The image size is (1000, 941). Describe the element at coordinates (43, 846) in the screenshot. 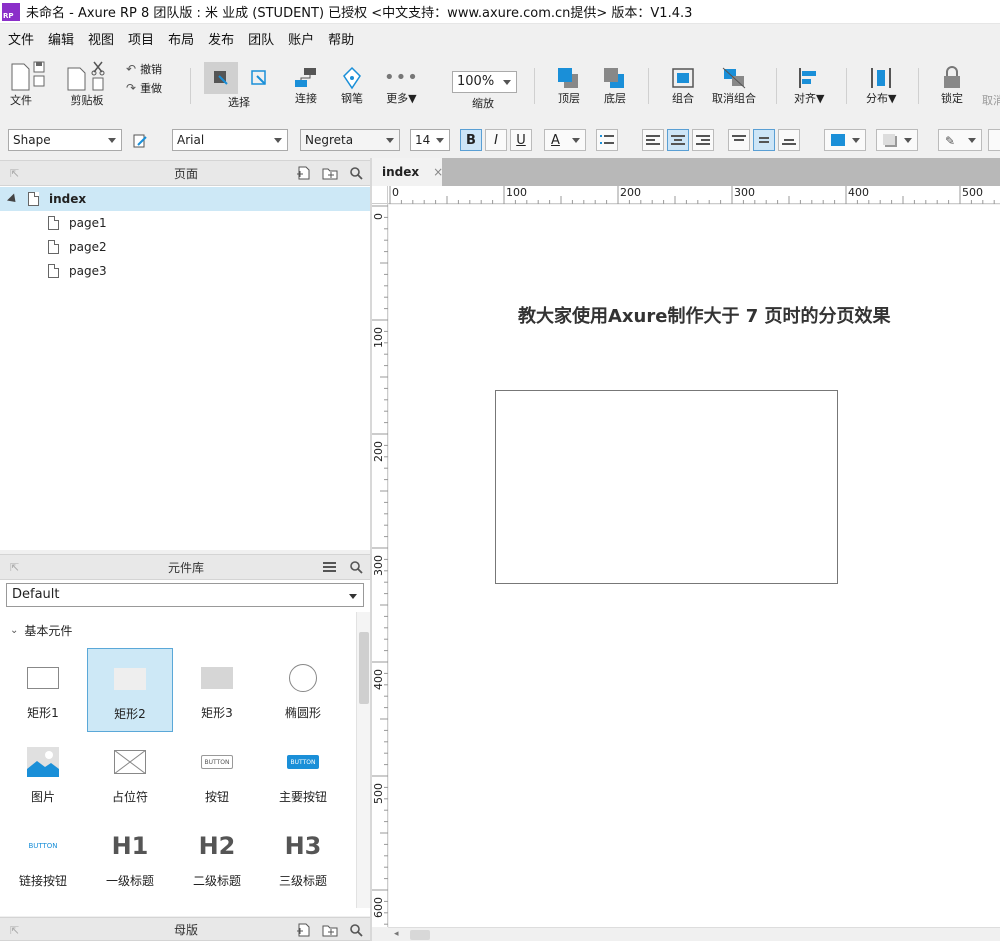

I see `link-button-icon: BUTTON` at that location.